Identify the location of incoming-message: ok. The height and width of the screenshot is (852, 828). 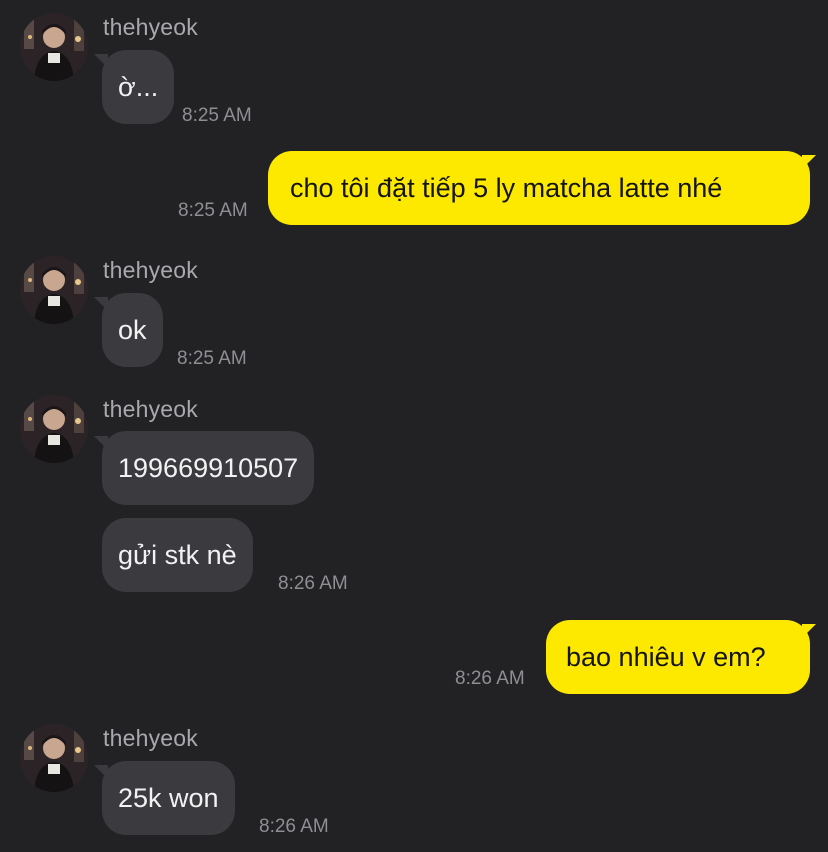
(132, 330).